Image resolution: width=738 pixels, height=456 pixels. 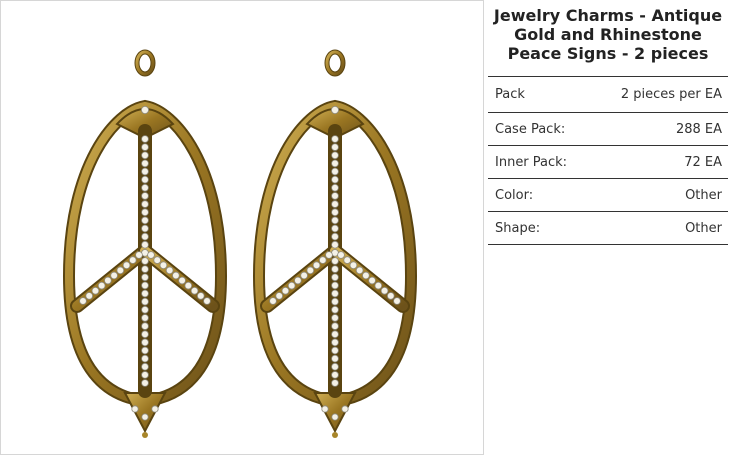 What do you see at coordinates (608, 228) in the screenshot?
I see `spec-row-shape: Shape: Other` at bounding box center [608, 228].